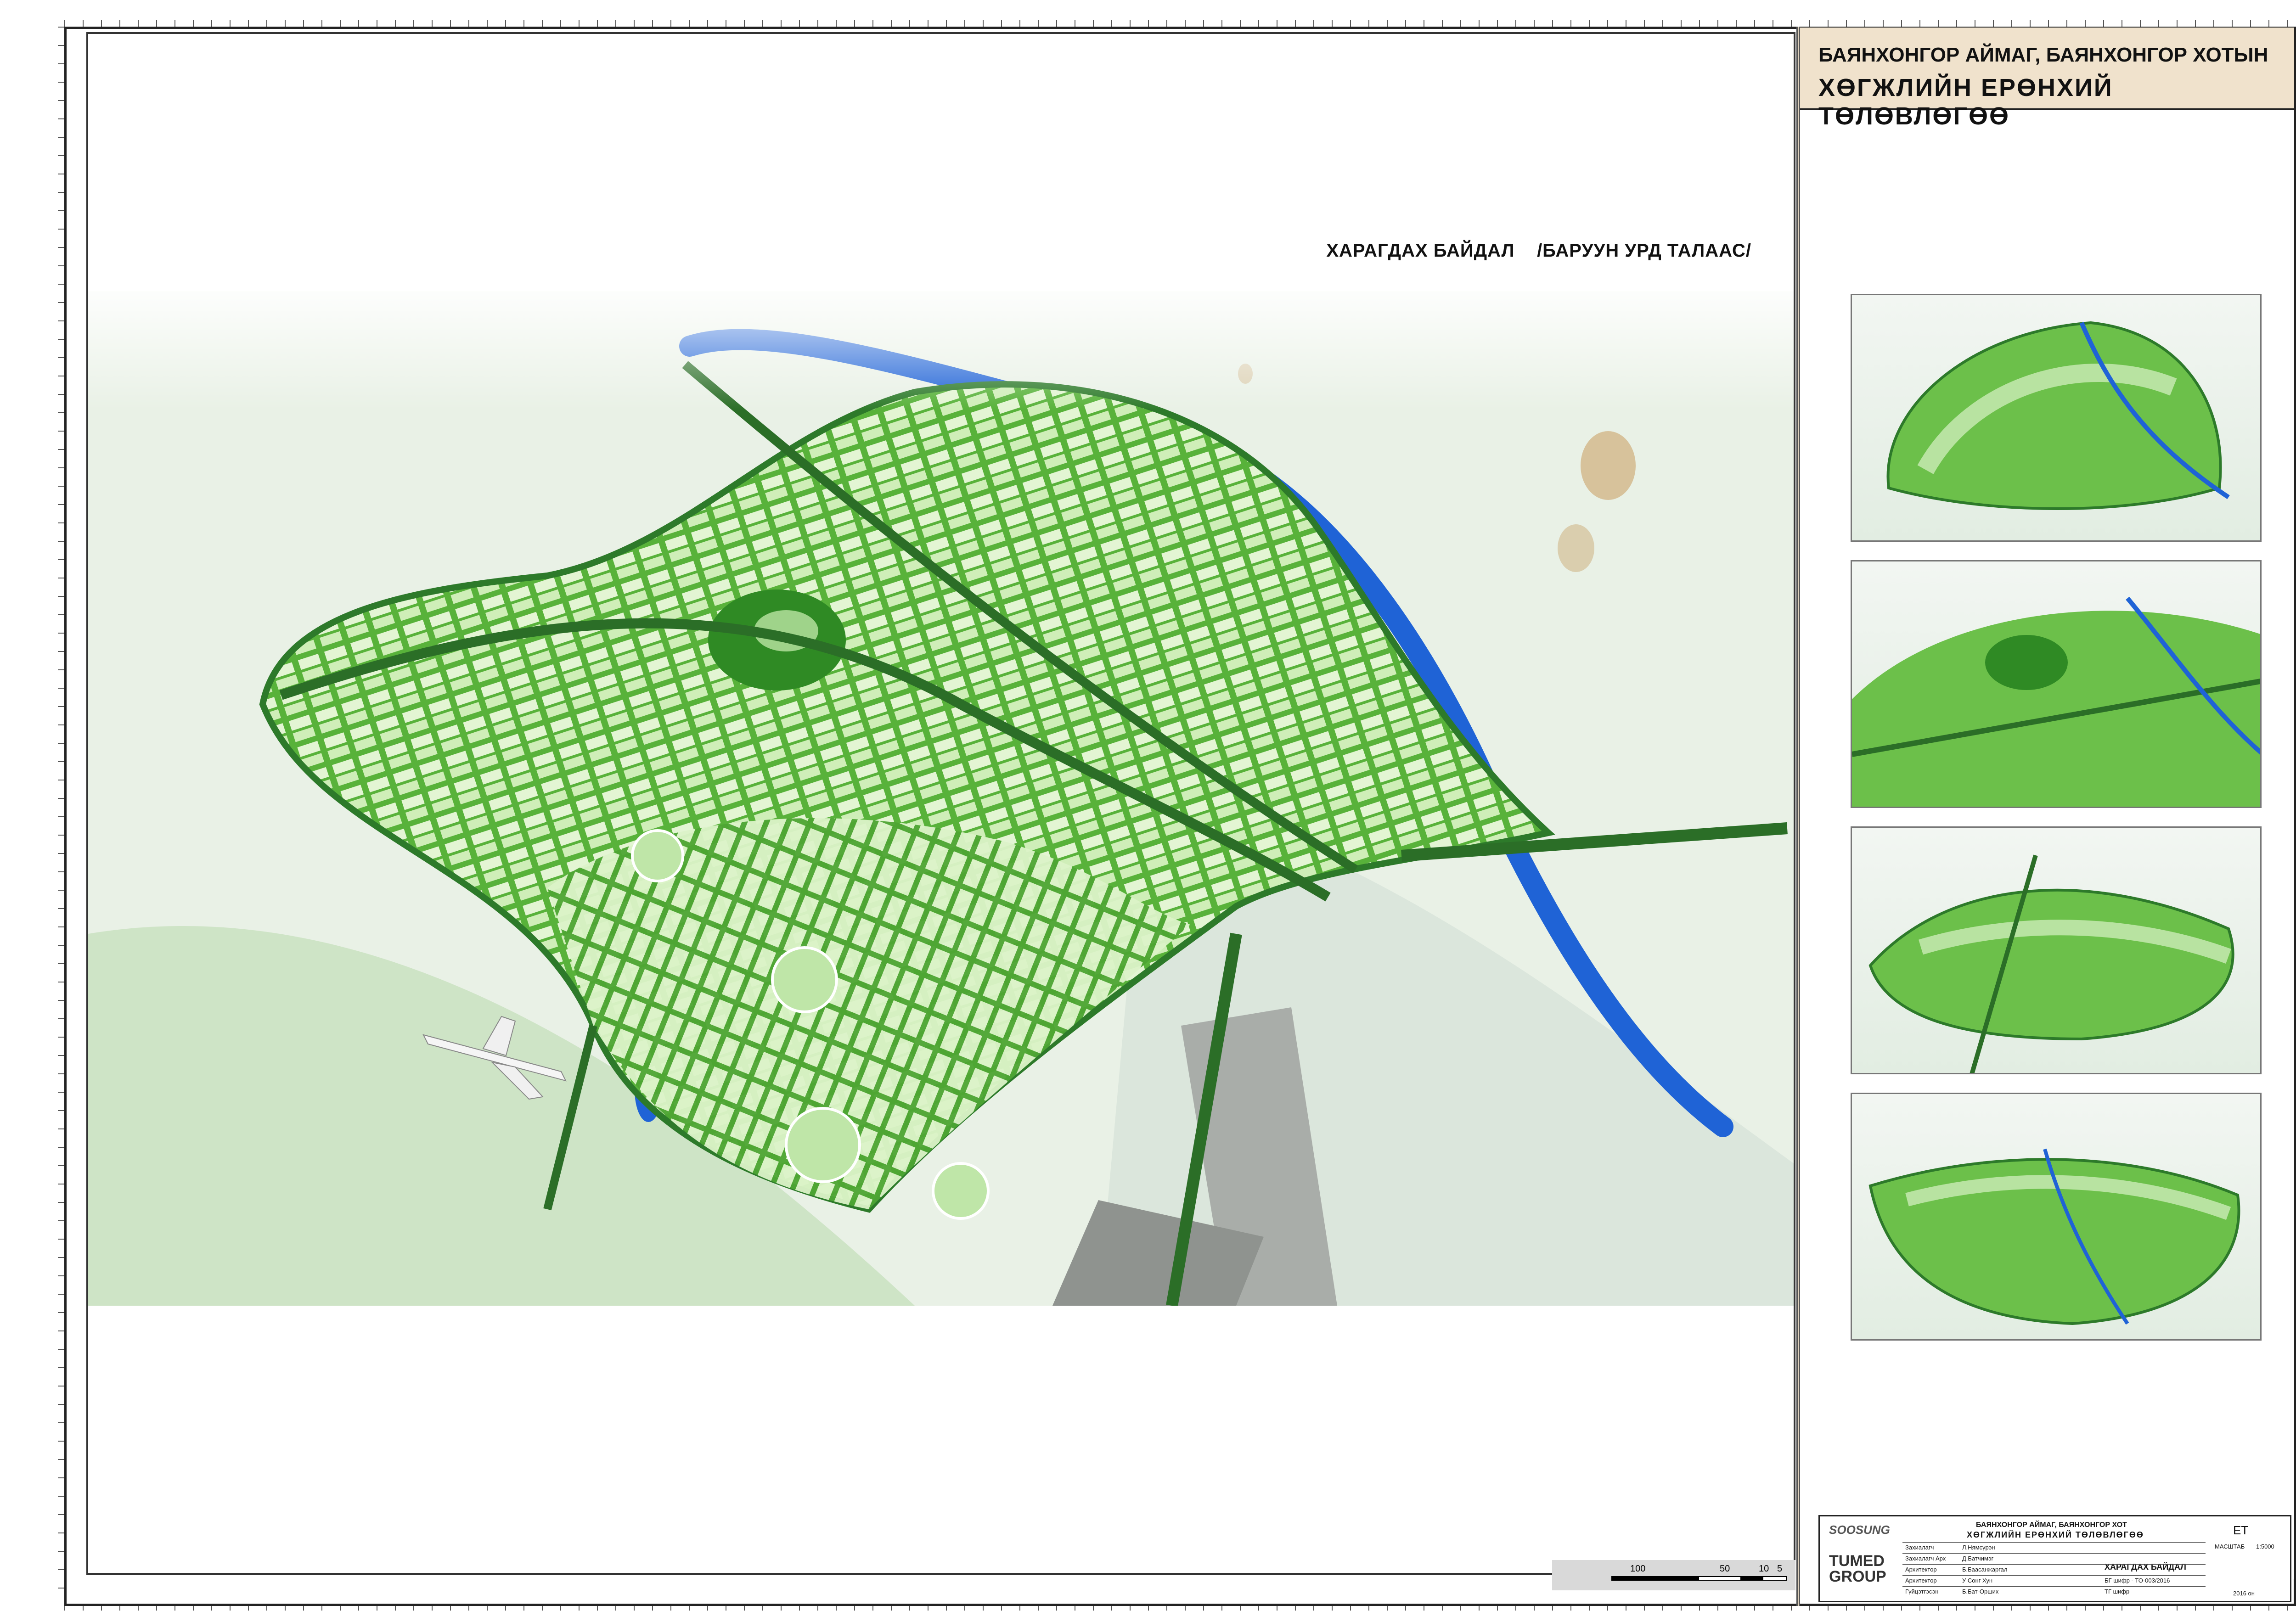 This screenshot has height=1611, width=2296. What do you see at coordinates (2051, 1525) in the screenshot?
I see `project-name-line1: БАЯНХОНГОР АЙМАГ, БАЯНХОНГОР ХОТ` at bounding box center [2051, 1525].